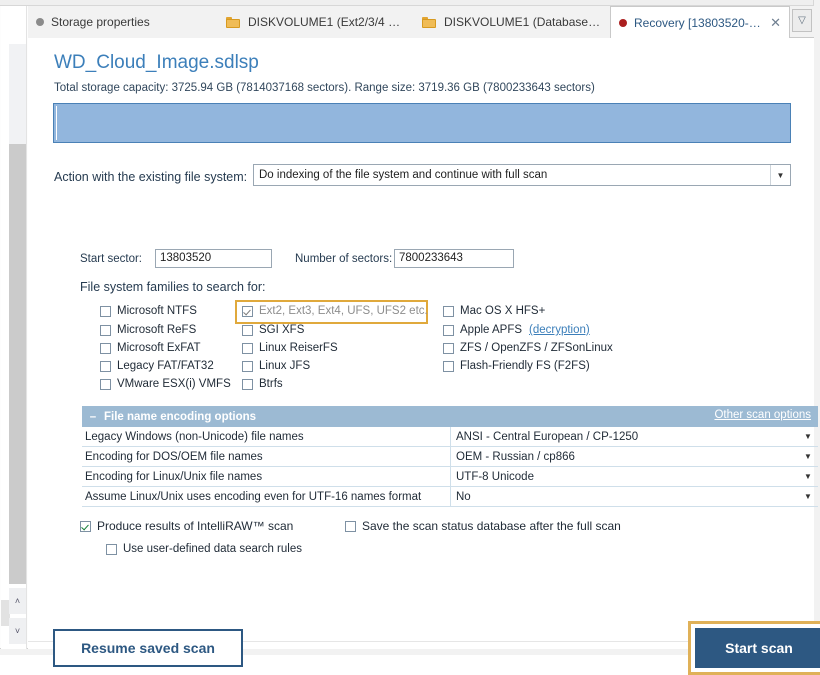  Describe the element at coordinates (148, 648) in the screenshot. I see `resume-saved-scan-button: Resume saved scan` at that location.